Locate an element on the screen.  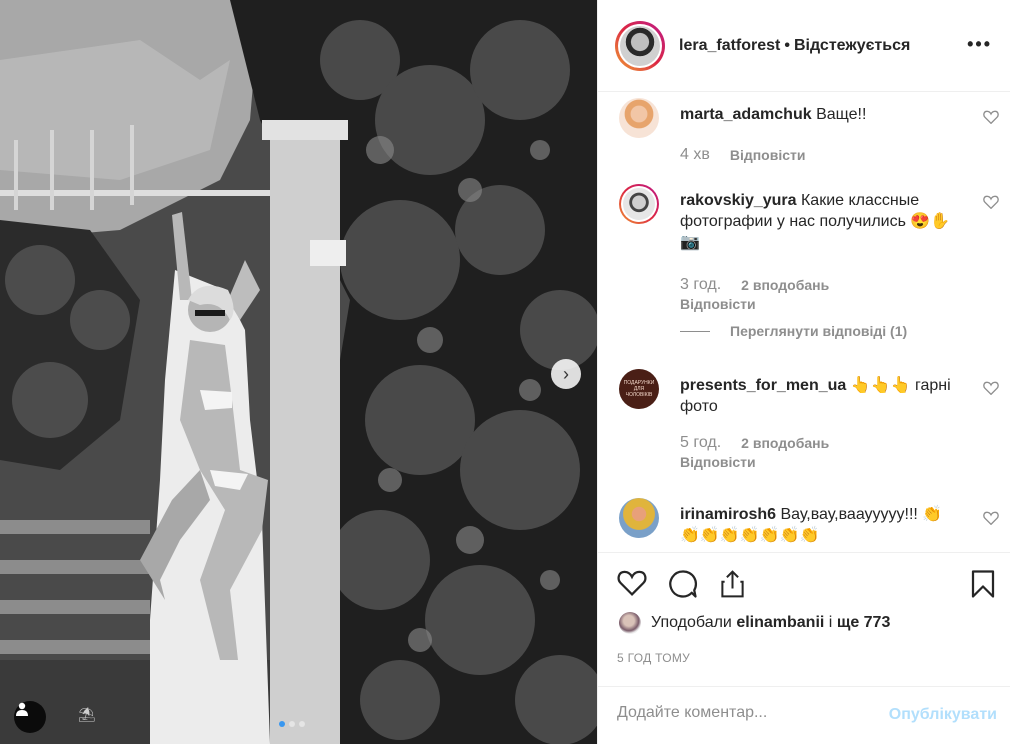
likes-summary: Уподобали elinambanii і ще 773 is located at coordinates (754, 623).